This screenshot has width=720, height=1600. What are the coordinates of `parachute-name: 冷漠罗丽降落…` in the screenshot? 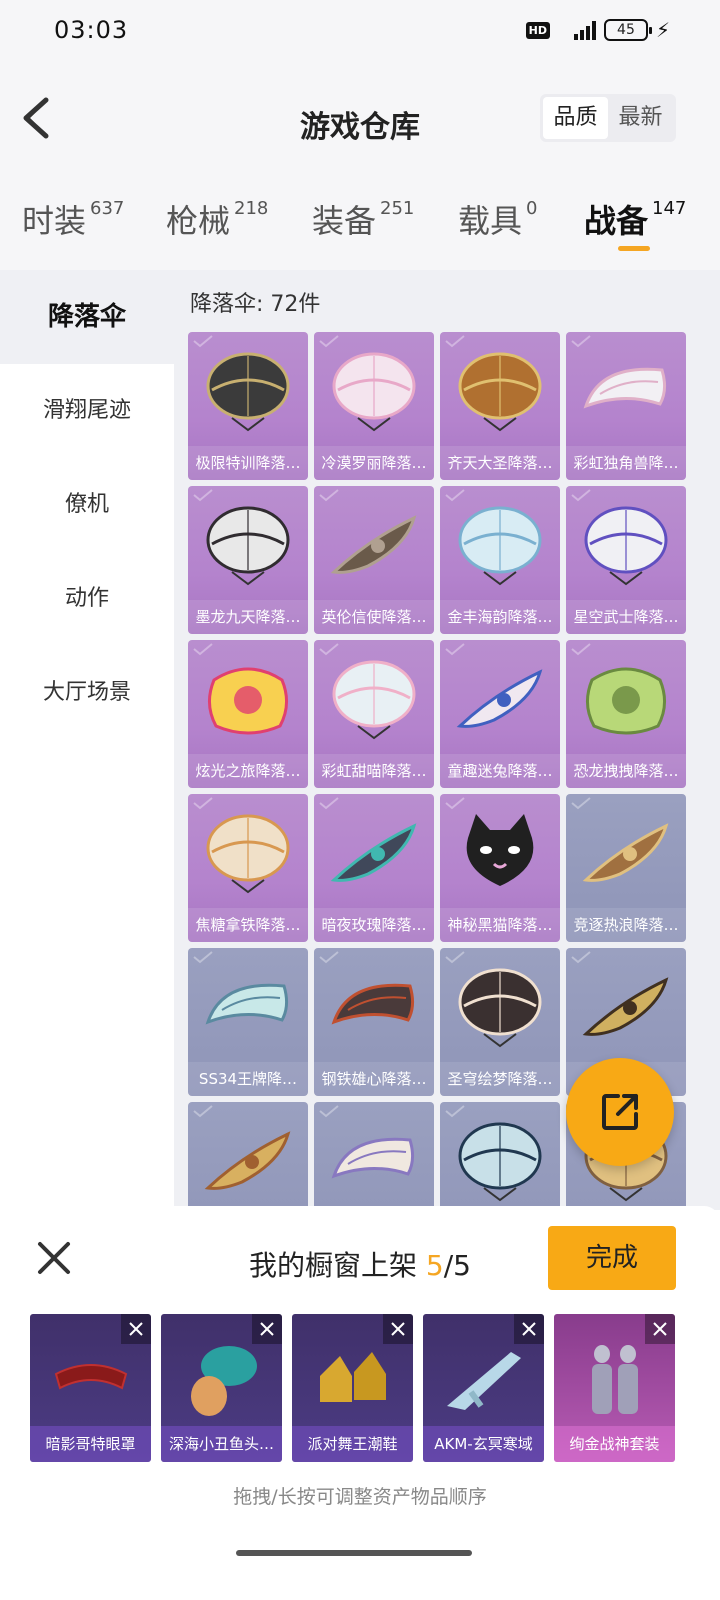 It's located at (374, 463).